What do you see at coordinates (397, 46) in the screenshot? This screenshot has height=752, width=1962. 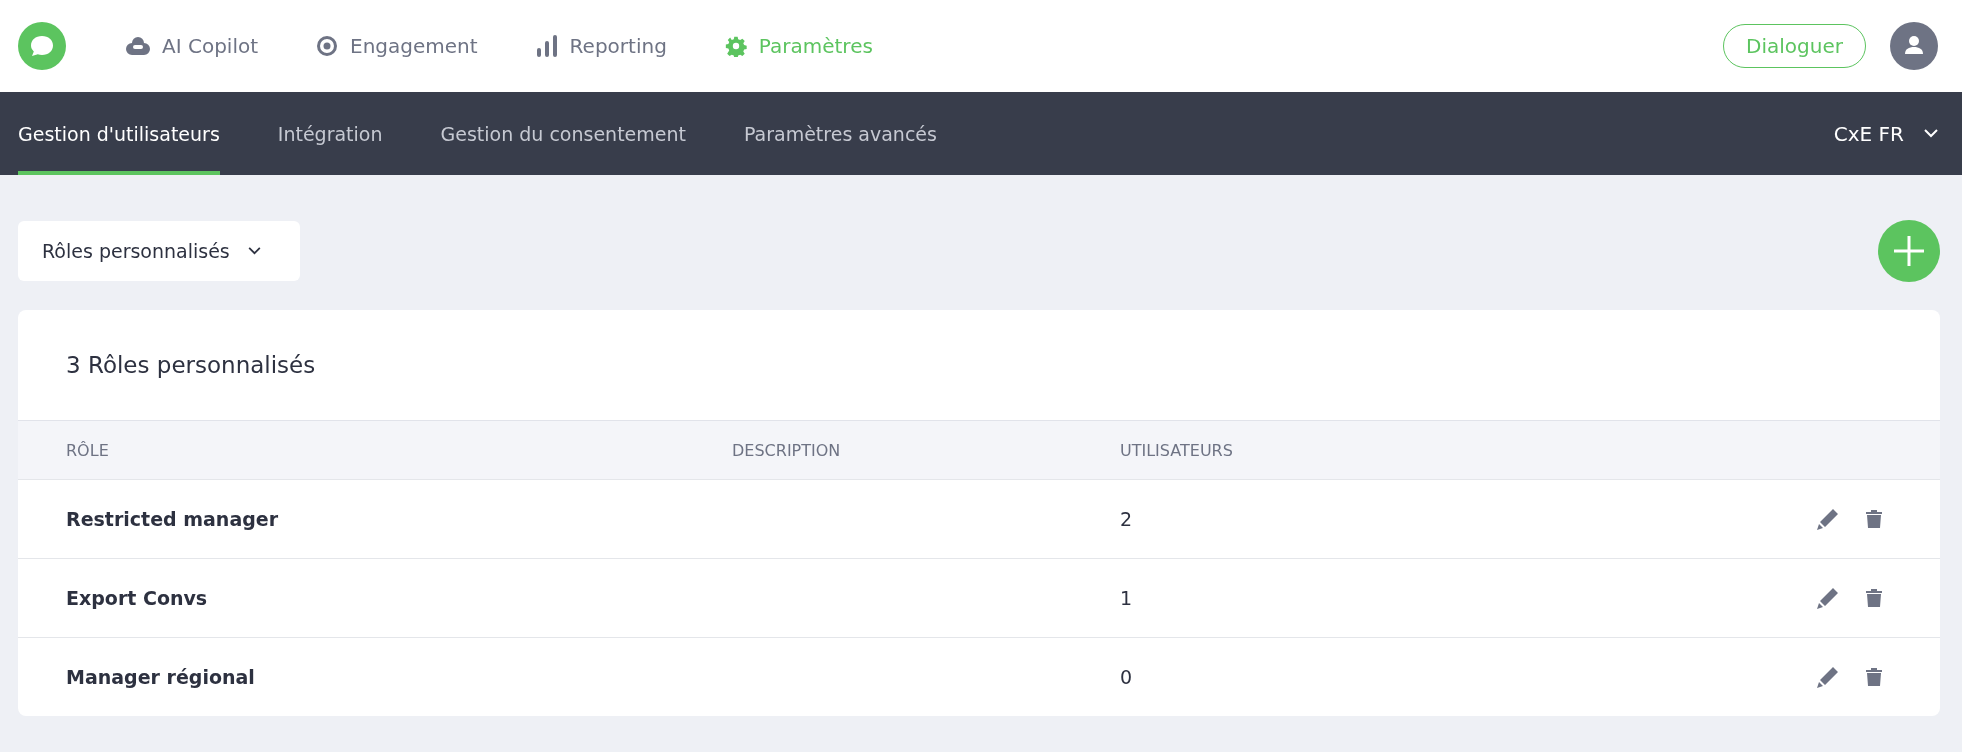 I see `nav-item: Engagement` at bounding box center [397, 46].